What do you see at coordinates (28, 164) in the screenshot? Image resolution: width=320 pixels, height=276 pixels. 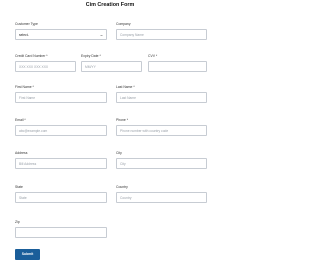 I see `address-placeholder: Bill Address` at bounding box center [28, 164].